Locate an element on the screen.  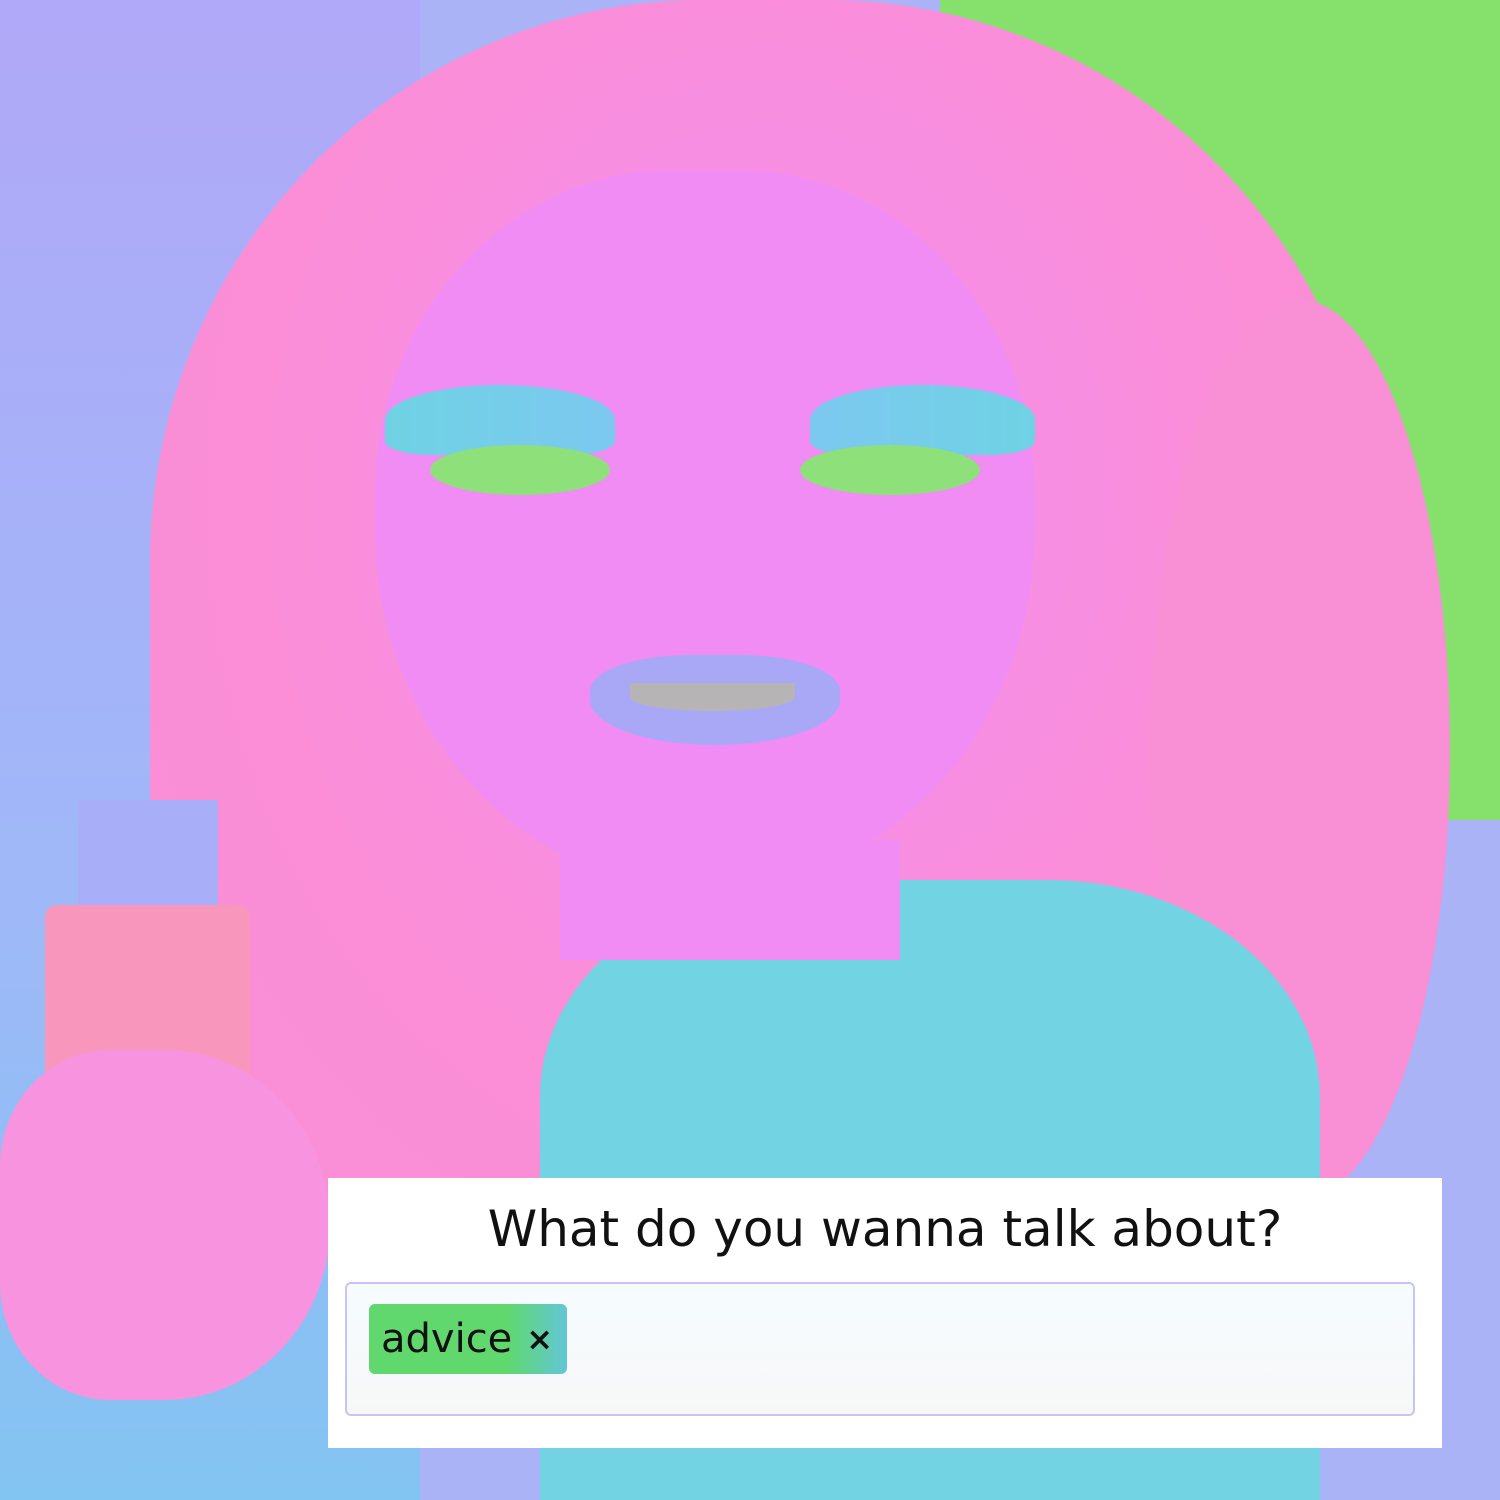
hand is located at coordinates (165, 1225).